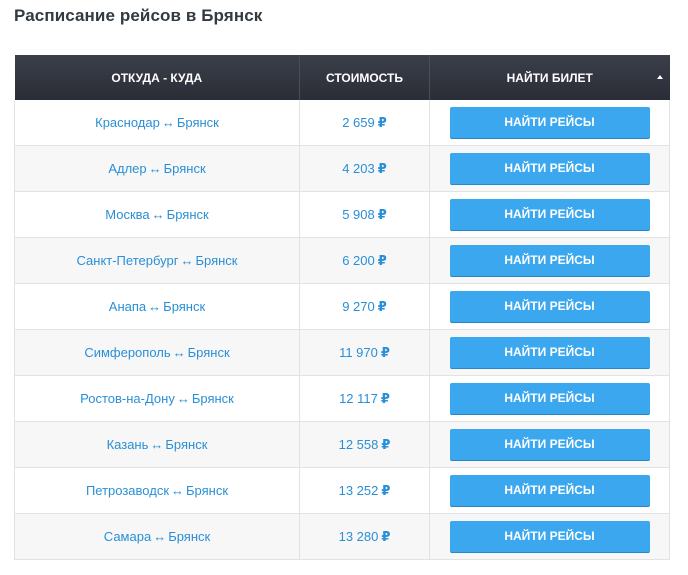  What do you see at coordinates (358, 398) in the screenshot?
I see `price-value: 12 117` at bounding box center [358, 398].